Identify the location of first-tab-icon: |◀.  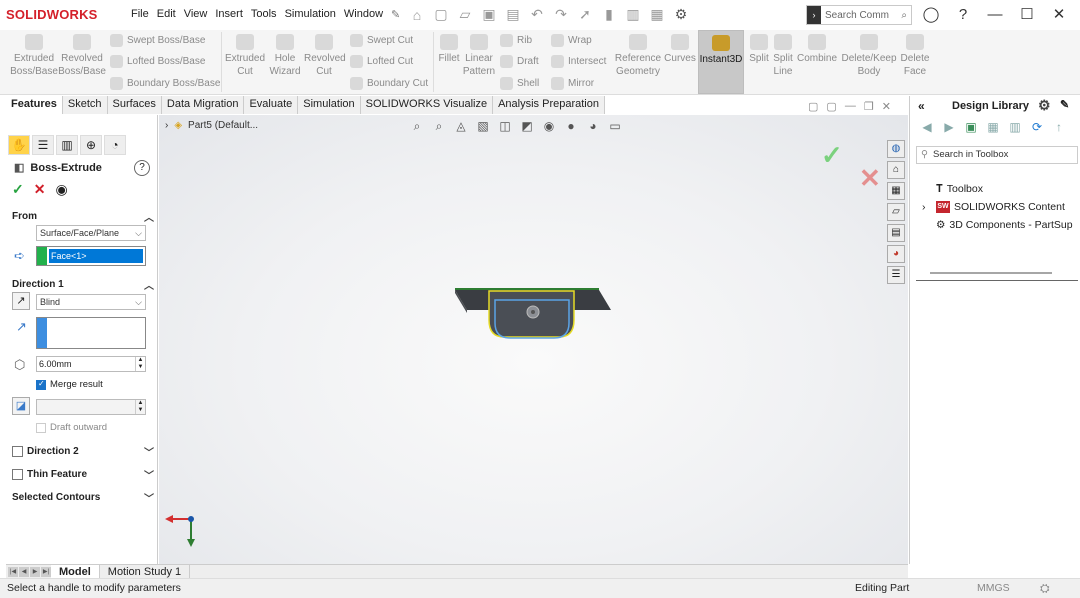
(13, 571).